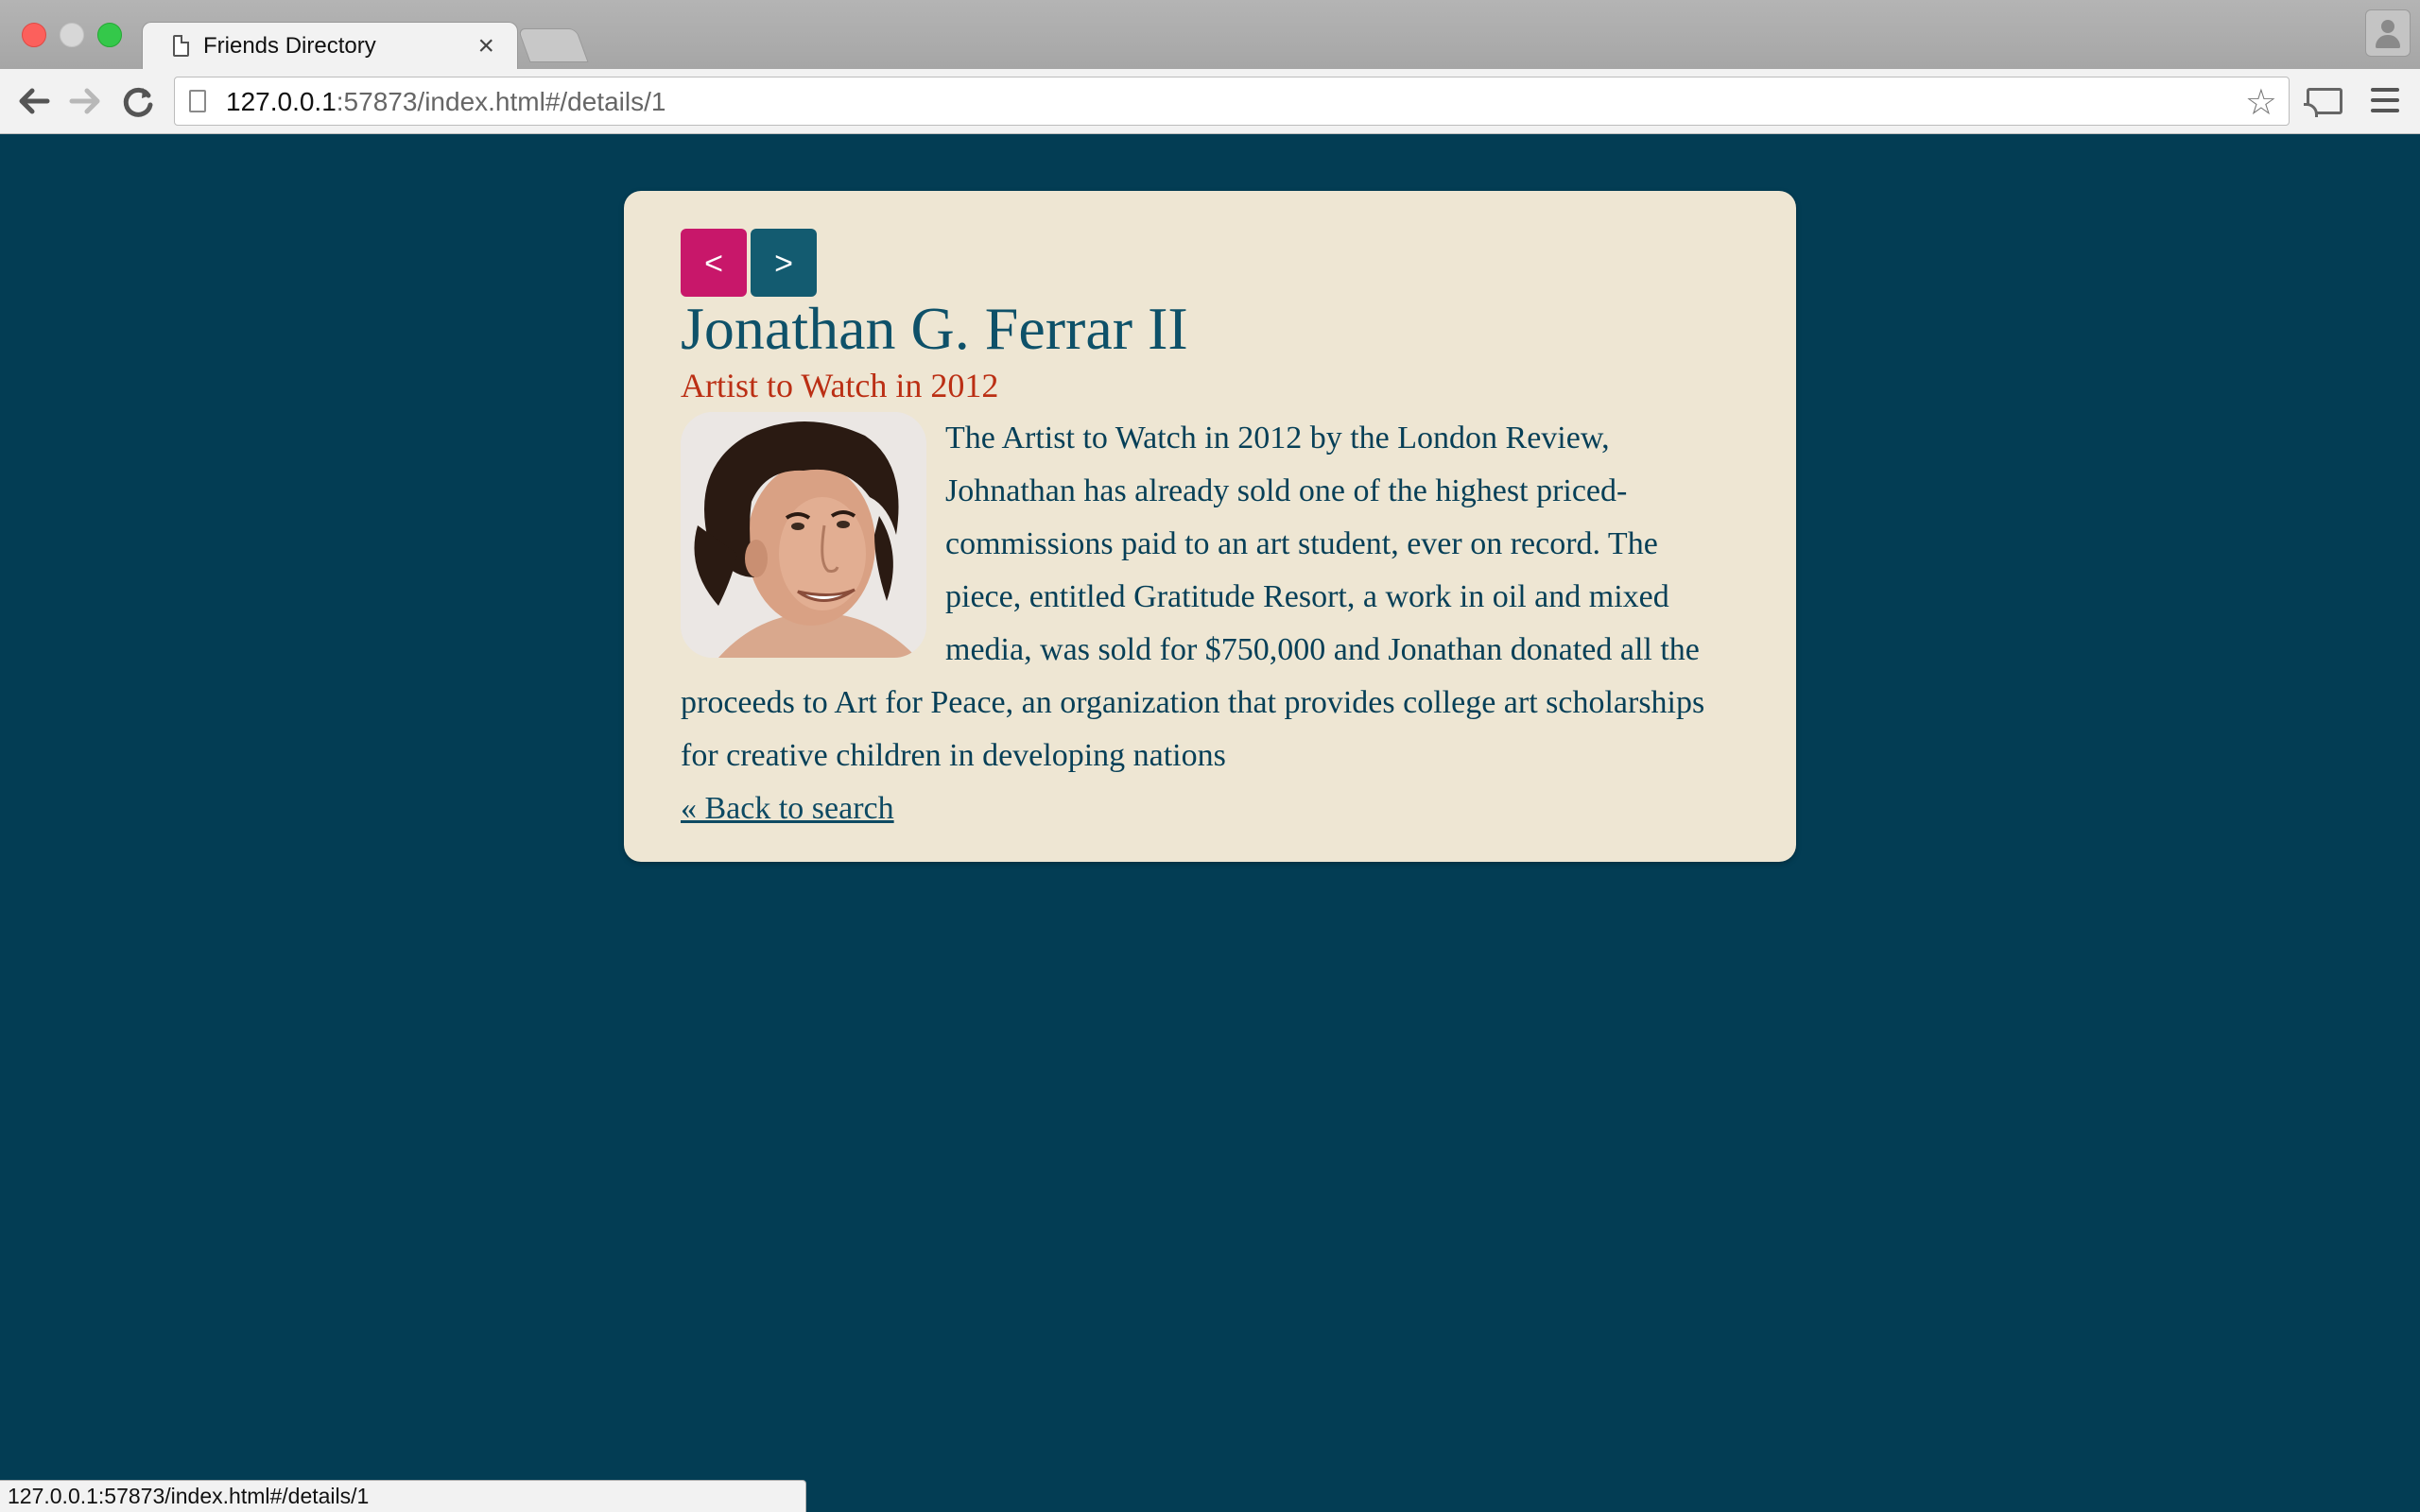 This screenshot has width=2420, height=1512. Describe the element at coordinates (2323, 102) in the screenshot. I see `cast-icon` at that location.